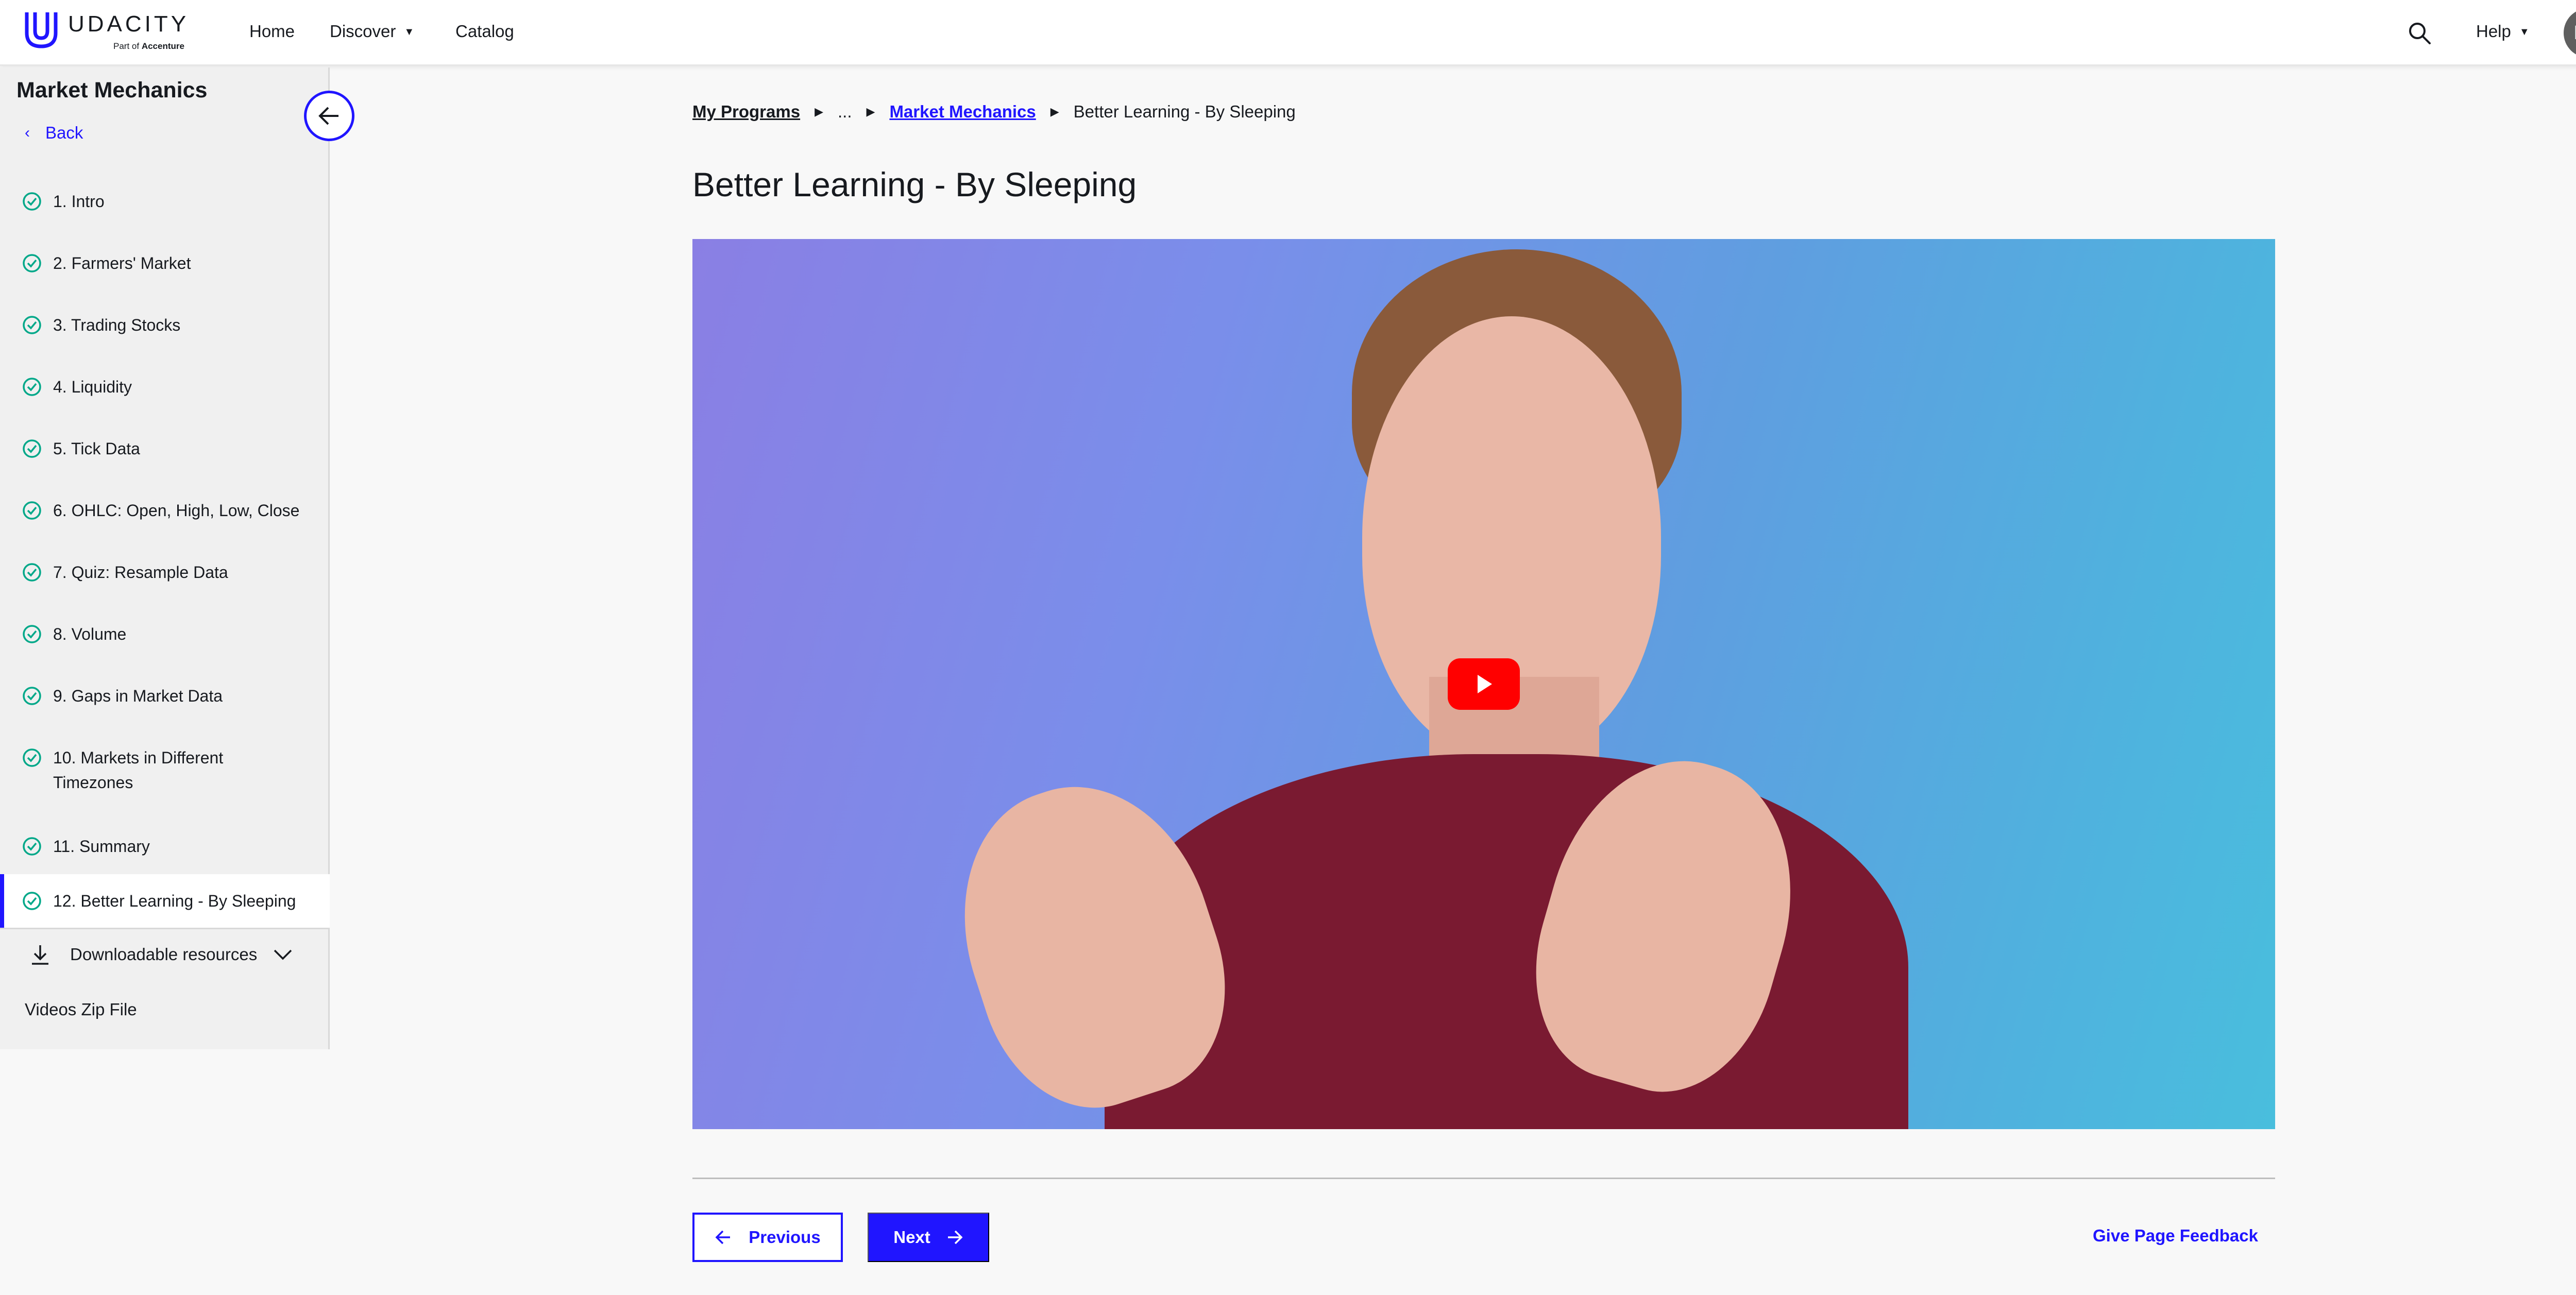  What do you see at coordinates (176, 510) in the screenshot?
I see `lesson-label: 6. OHLC: Open, High, Low, Close` at bounding box center [176, 510].